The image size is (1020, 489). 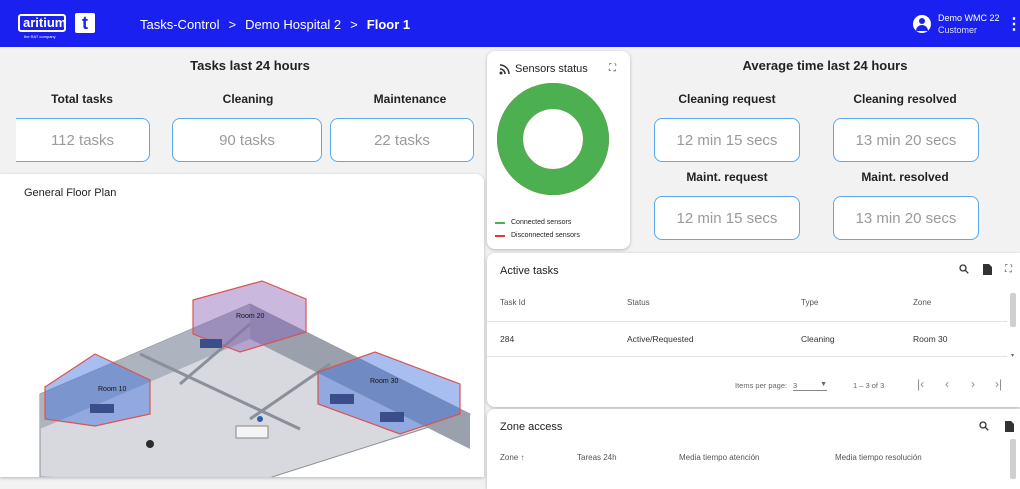 What do you see at coordinates (998, 384) in the screenshot?
I see `last-page-icon: ›|` at bounding box center [998, 384].